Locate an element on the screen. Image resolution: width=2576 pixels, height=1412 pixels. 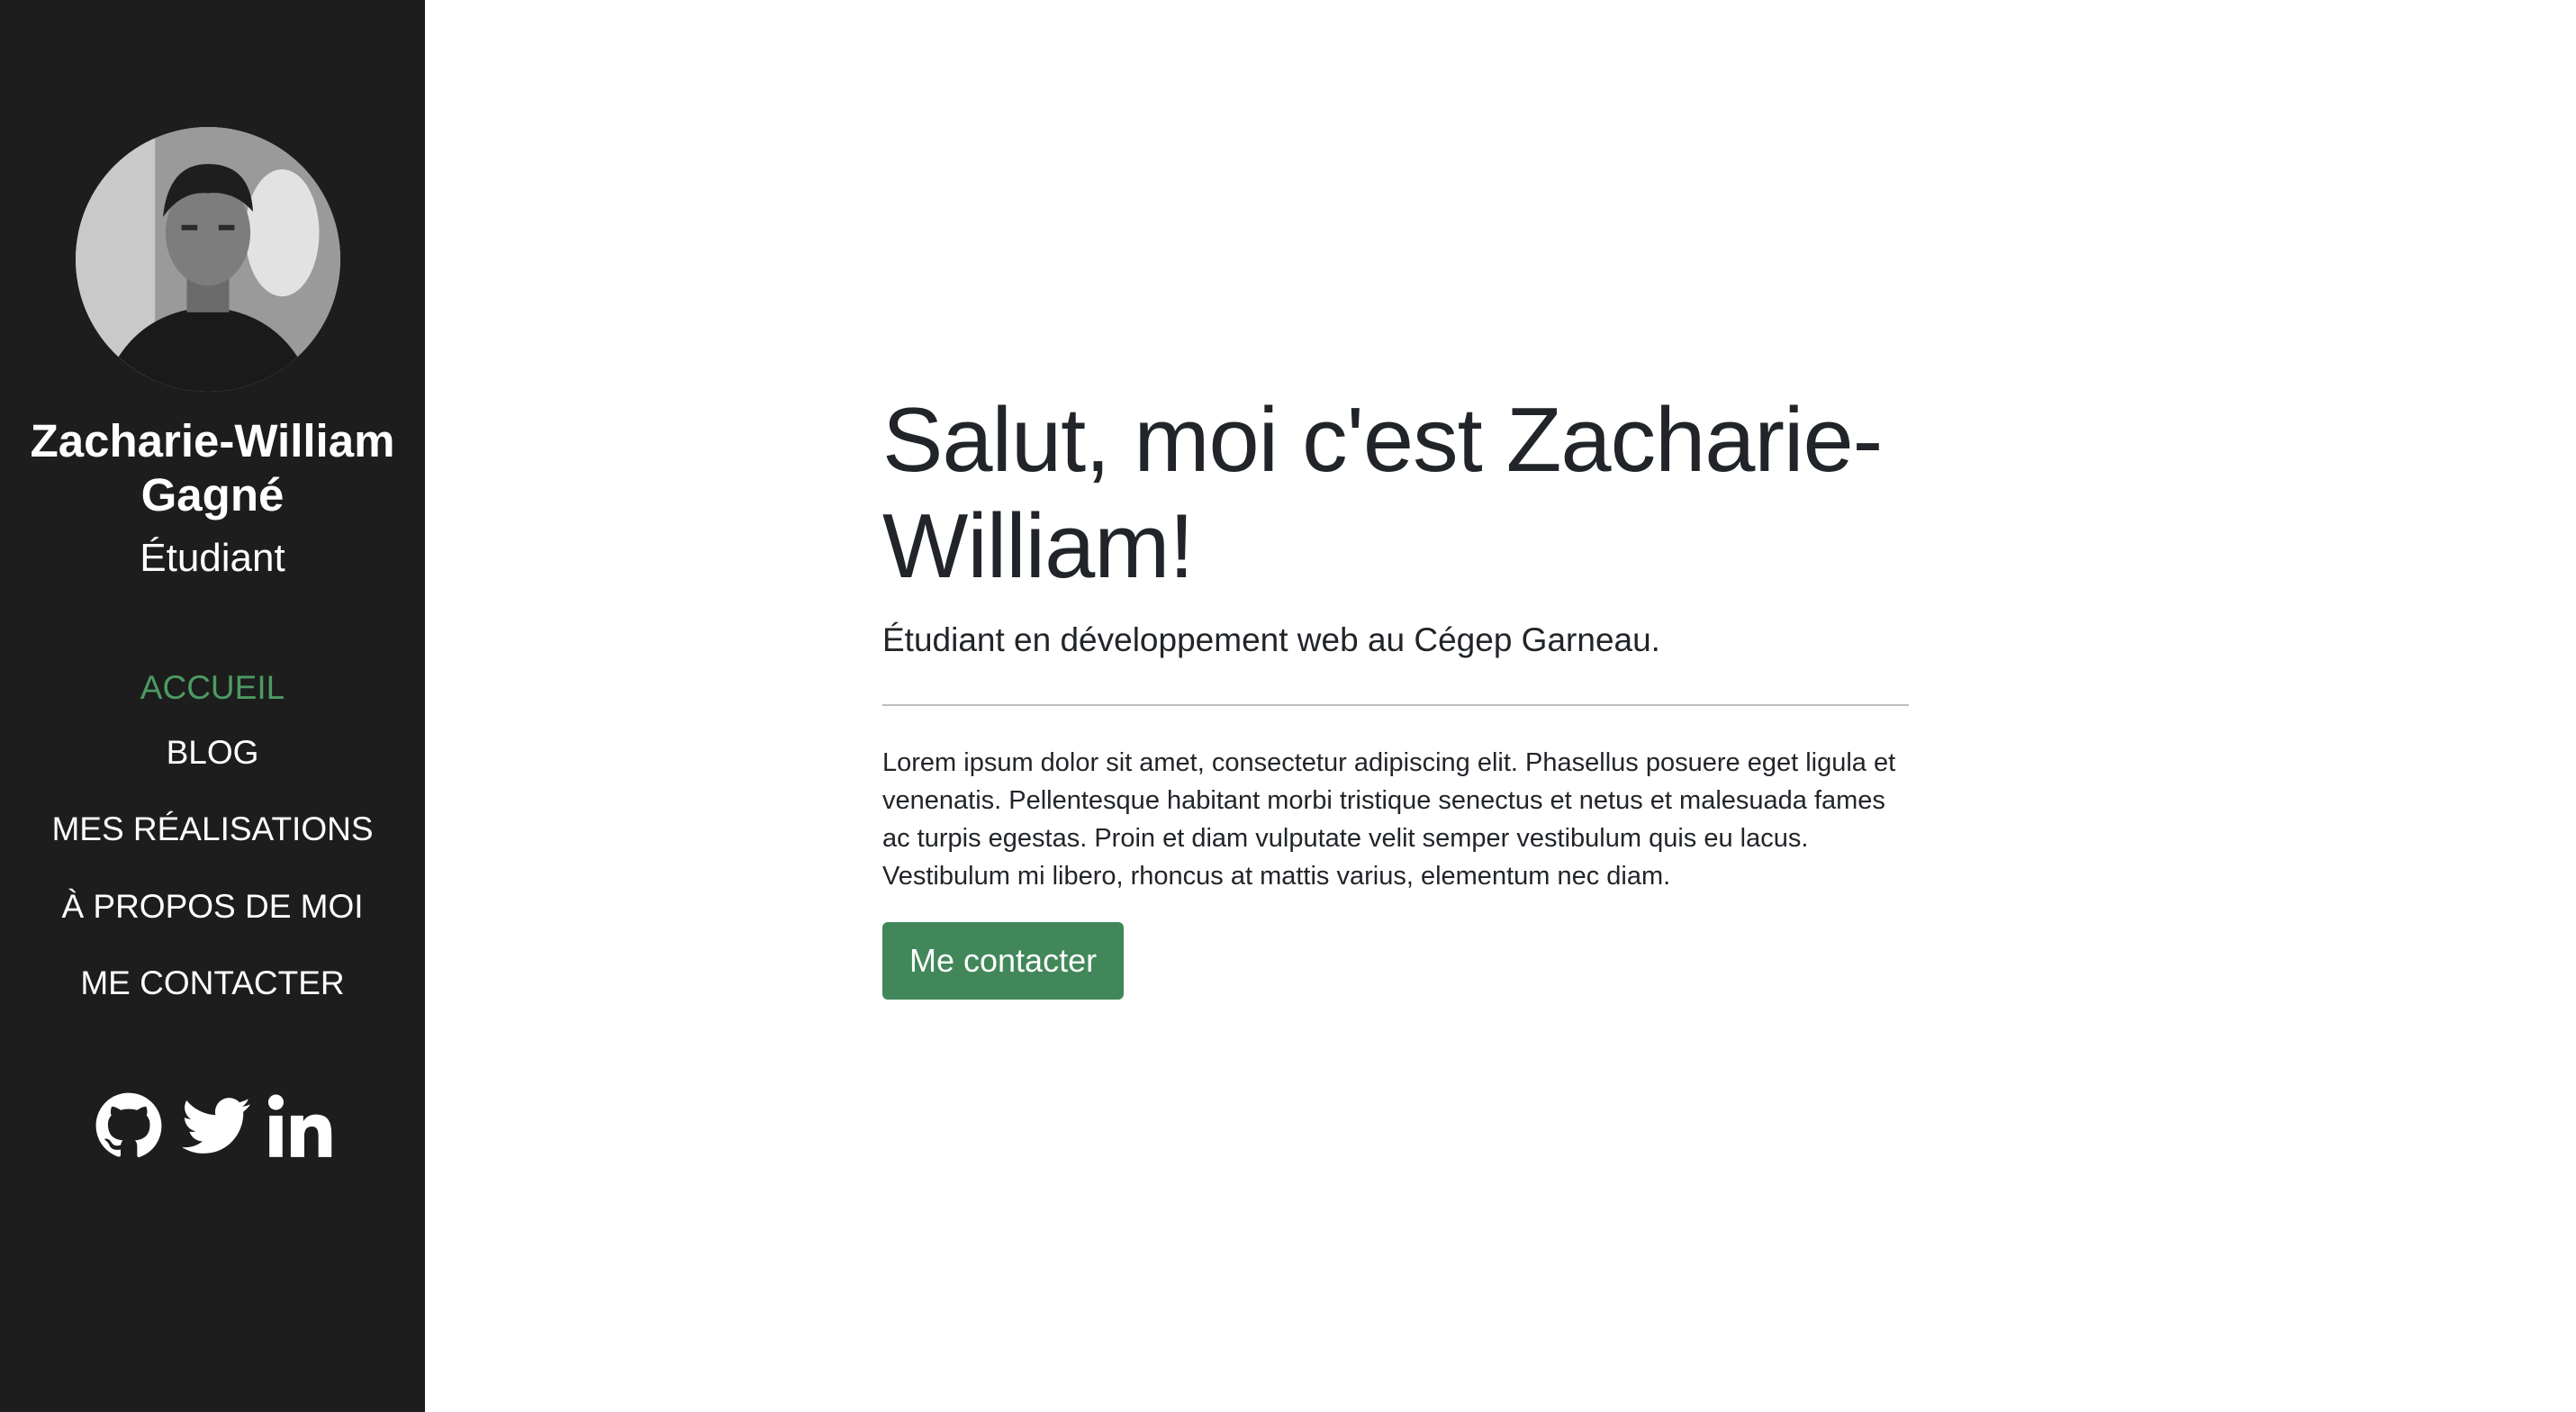
profile-photo is located at coordinates (208, 259).